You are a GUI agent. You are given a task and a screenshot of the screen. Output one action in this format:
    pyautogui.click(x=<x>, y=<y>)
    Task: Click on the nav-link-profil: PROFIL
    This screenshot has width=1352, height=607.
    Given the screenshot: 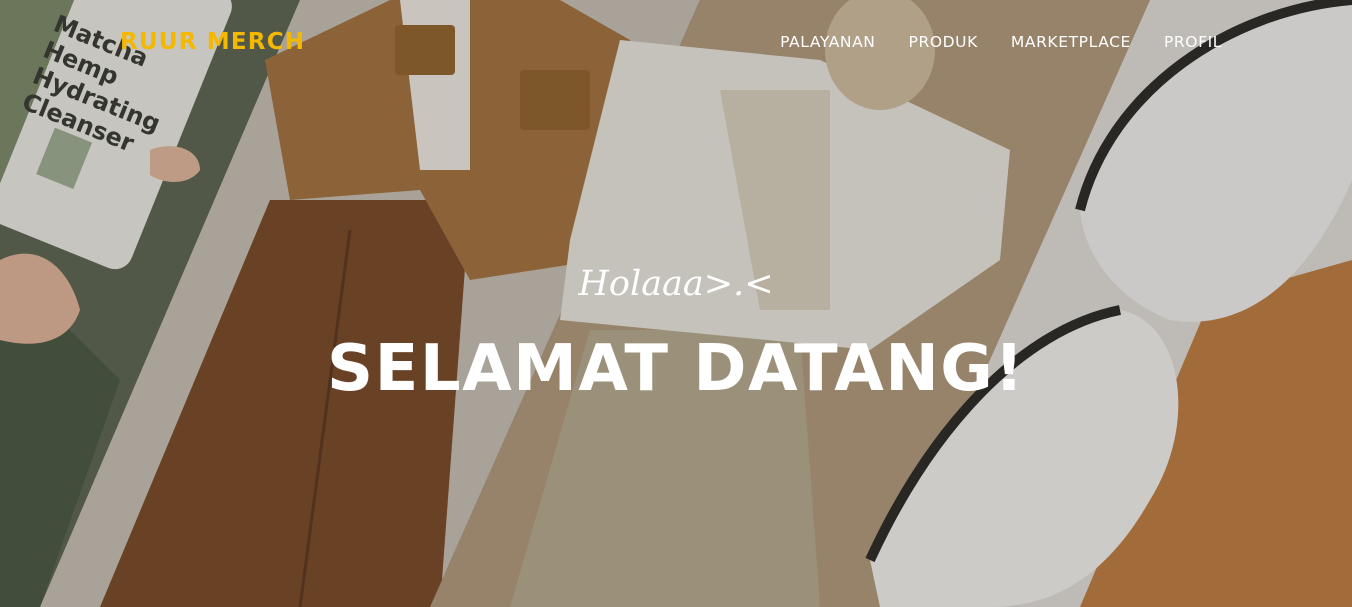 What is the action you would take?
    pyautogui.click(x=1193, y=42)
    